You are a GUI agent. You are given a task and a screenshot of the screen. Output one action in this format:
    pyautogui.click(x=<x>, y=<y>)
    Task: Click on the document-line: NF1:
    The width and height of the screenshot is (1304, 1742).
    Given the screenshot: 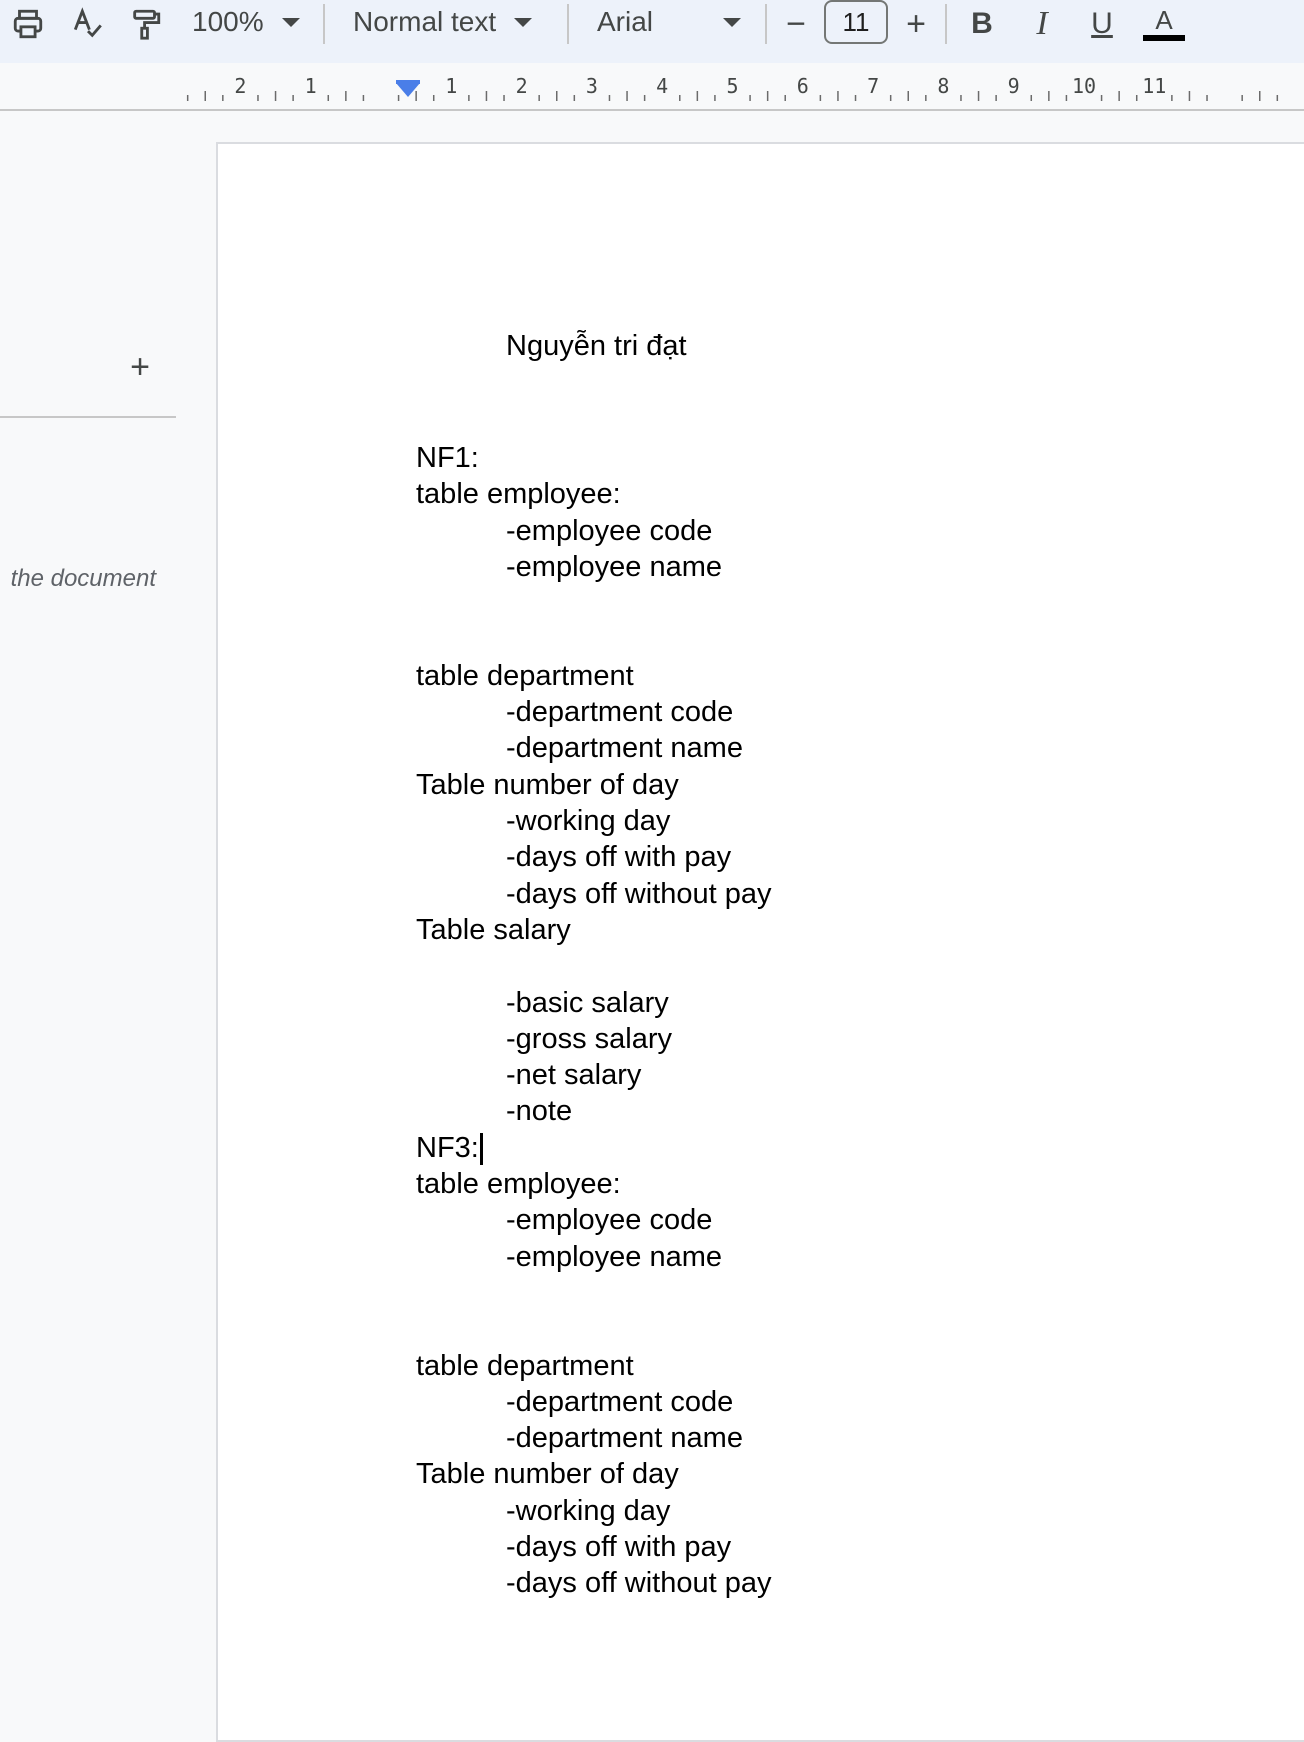 What is the action you would take?
    pyautogui.click(x=447, y=458)
    